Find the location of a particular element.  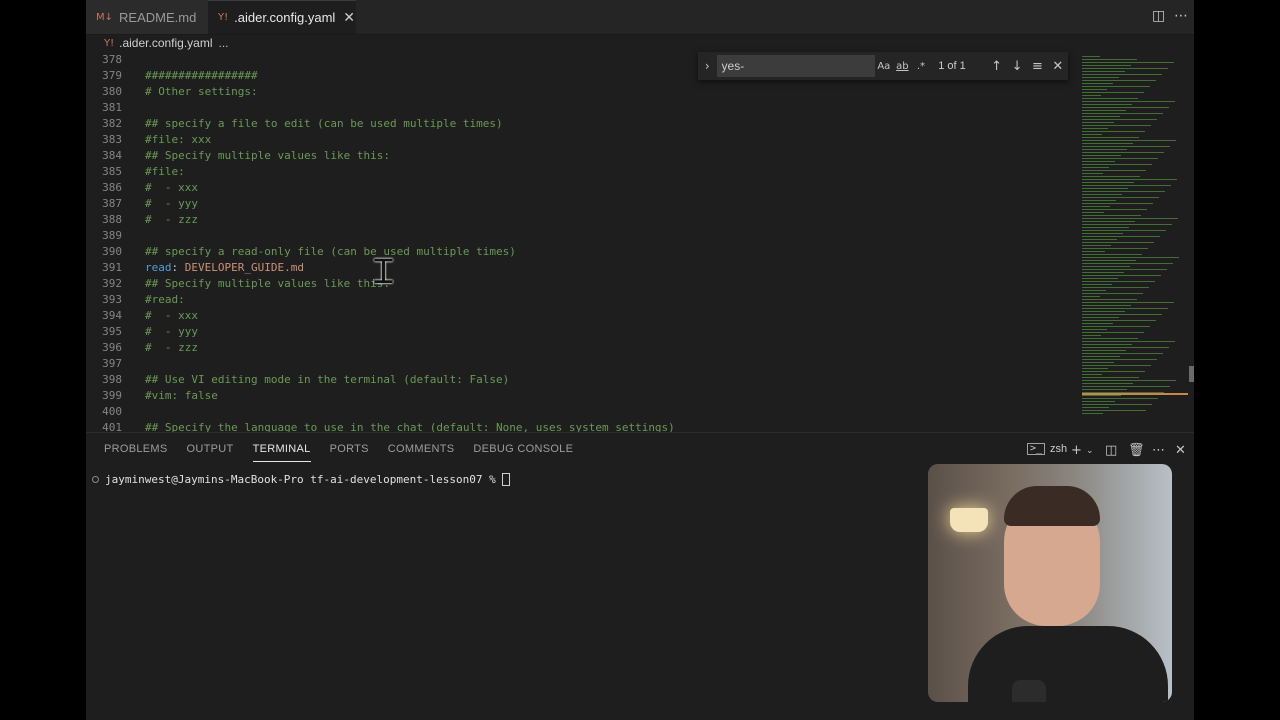

breadcrumb-file: .aider.config.yaml is located at coordinates (165, 43).